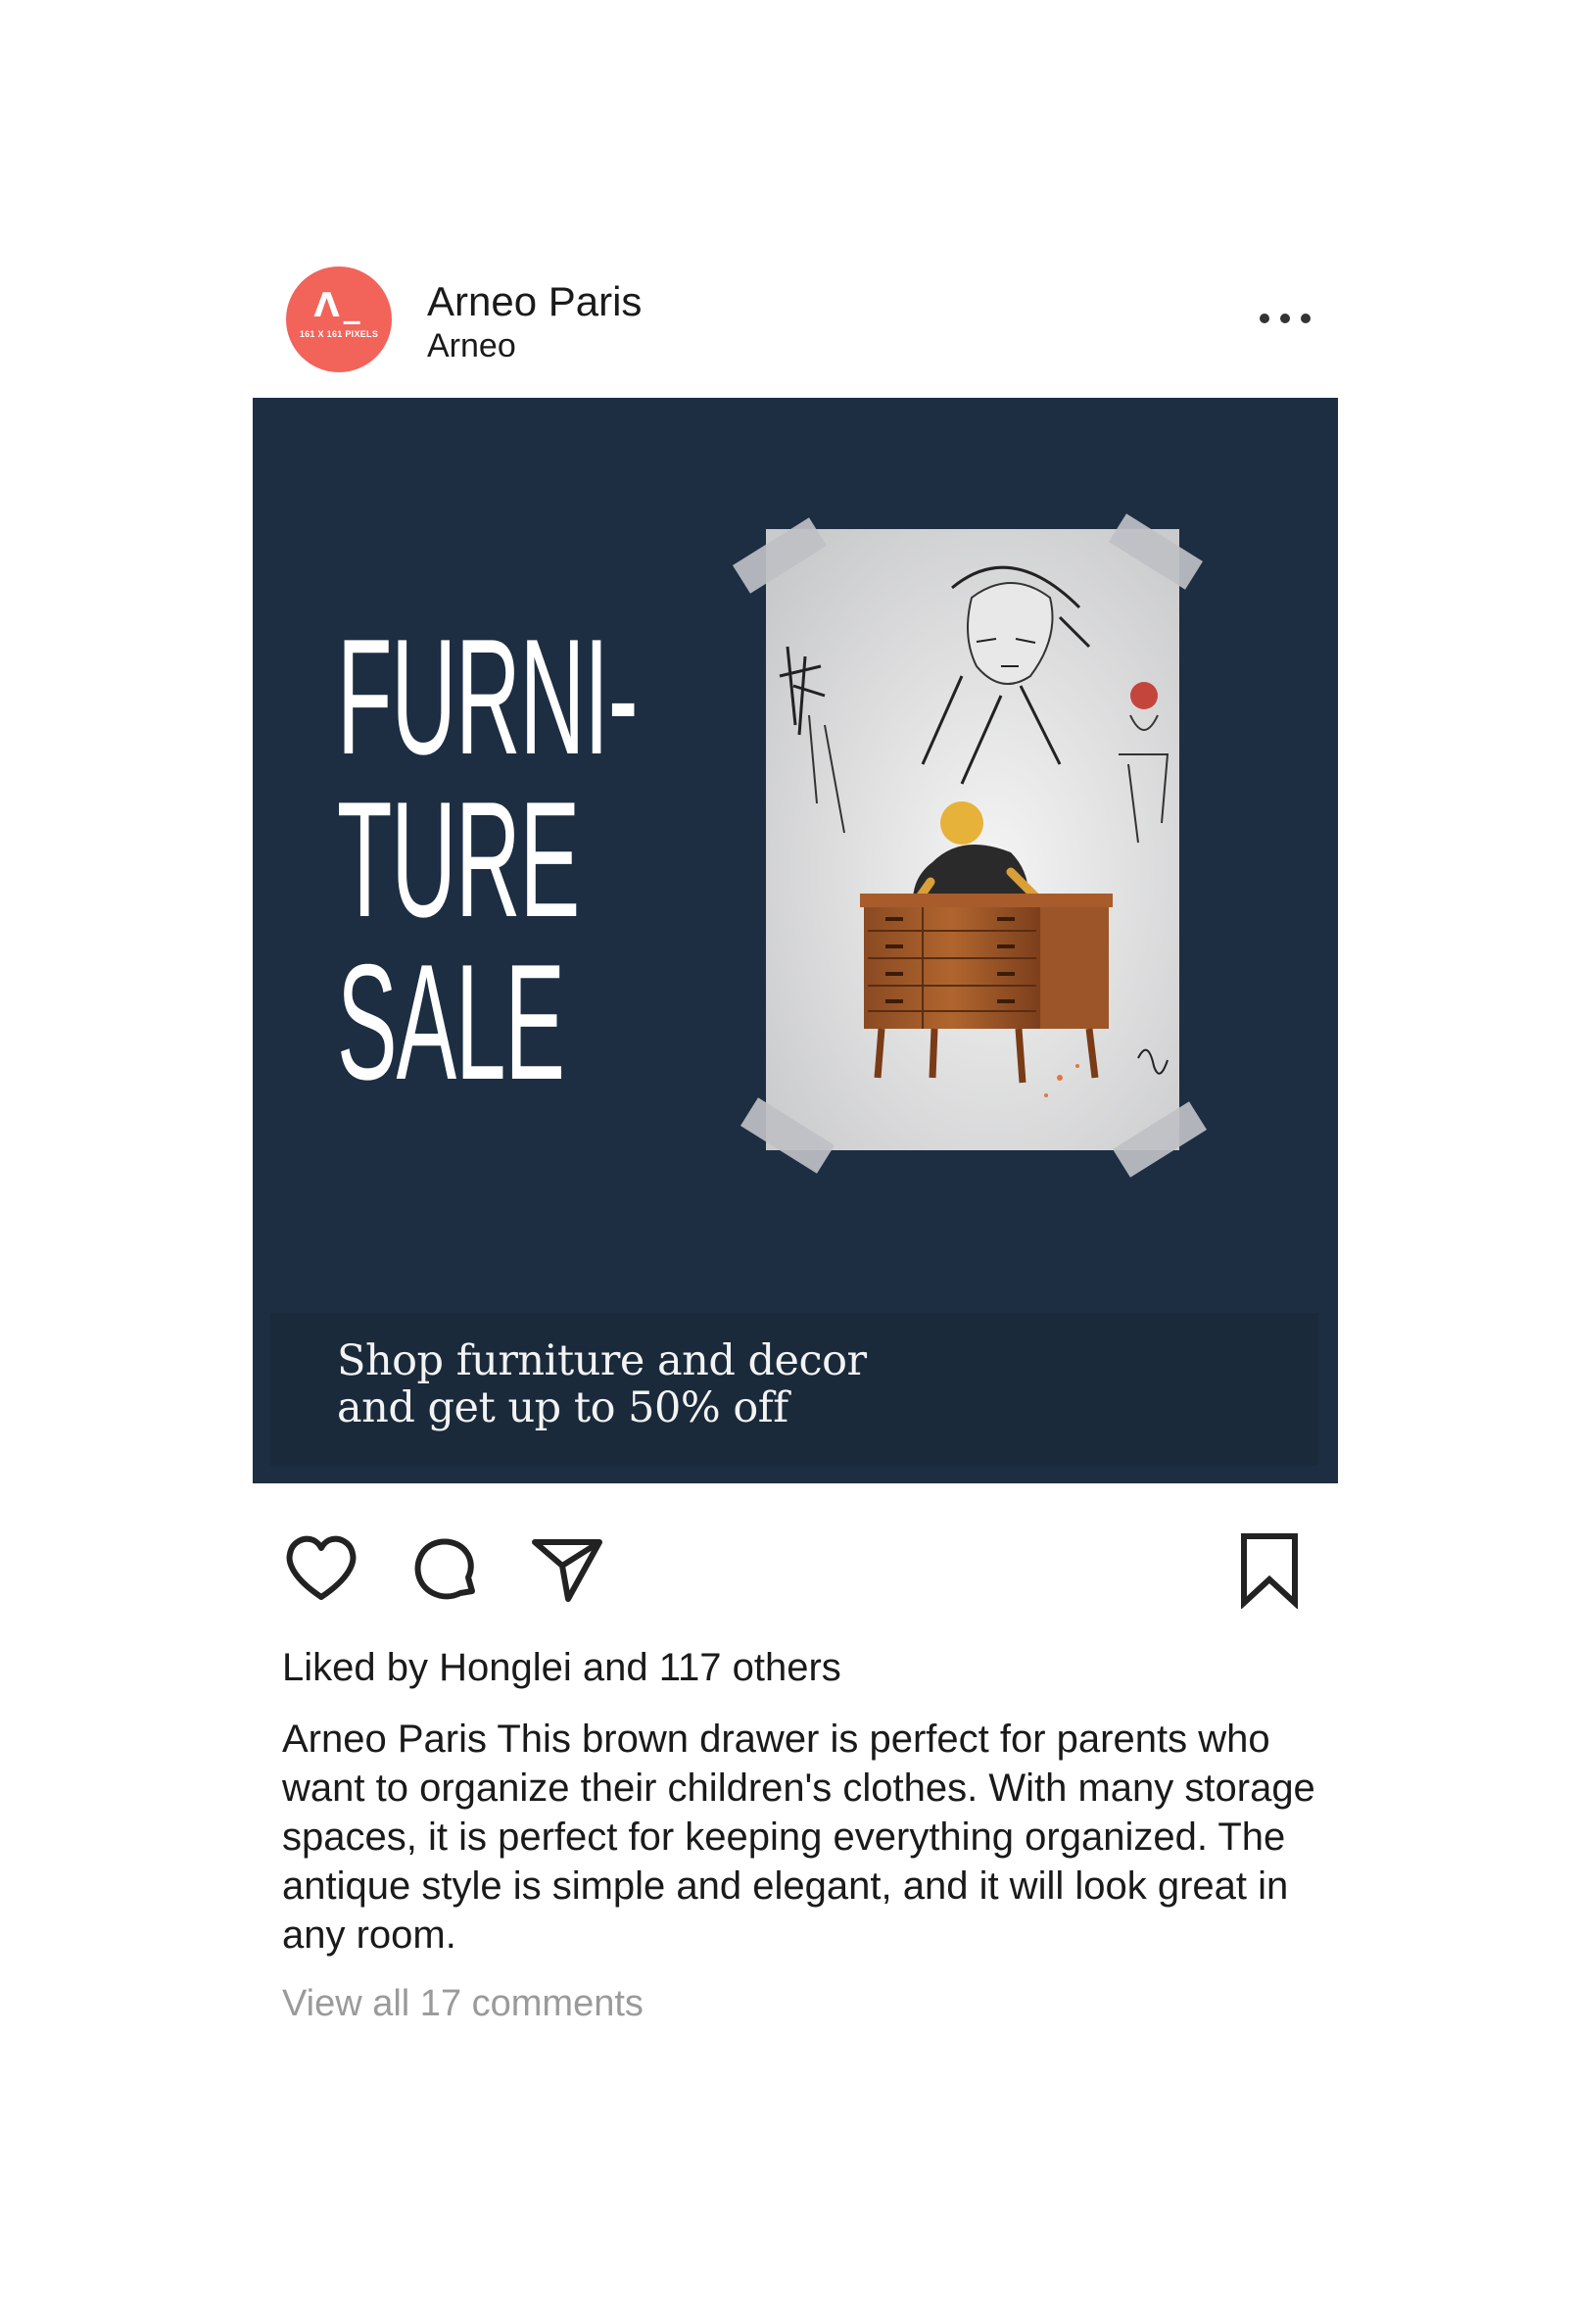  What do you see at coordinates (463, 2004) in the screenshot?
I see `view-comments-link: View all 17 comments` at bounding box center [463, 2004].